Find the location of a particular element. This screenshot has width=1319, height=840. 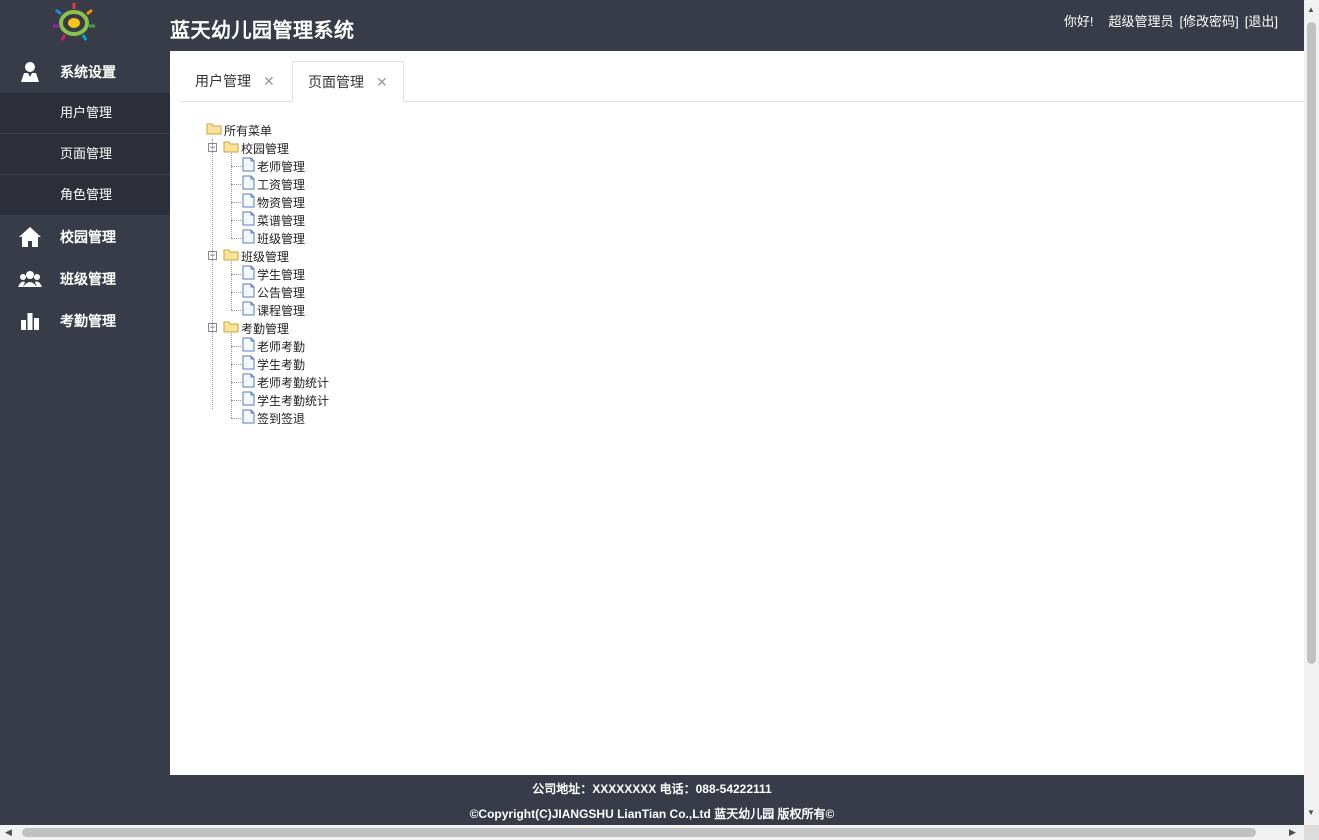

tab-page-management: 页面管理 ✕ is located at coordinates (348, 81).